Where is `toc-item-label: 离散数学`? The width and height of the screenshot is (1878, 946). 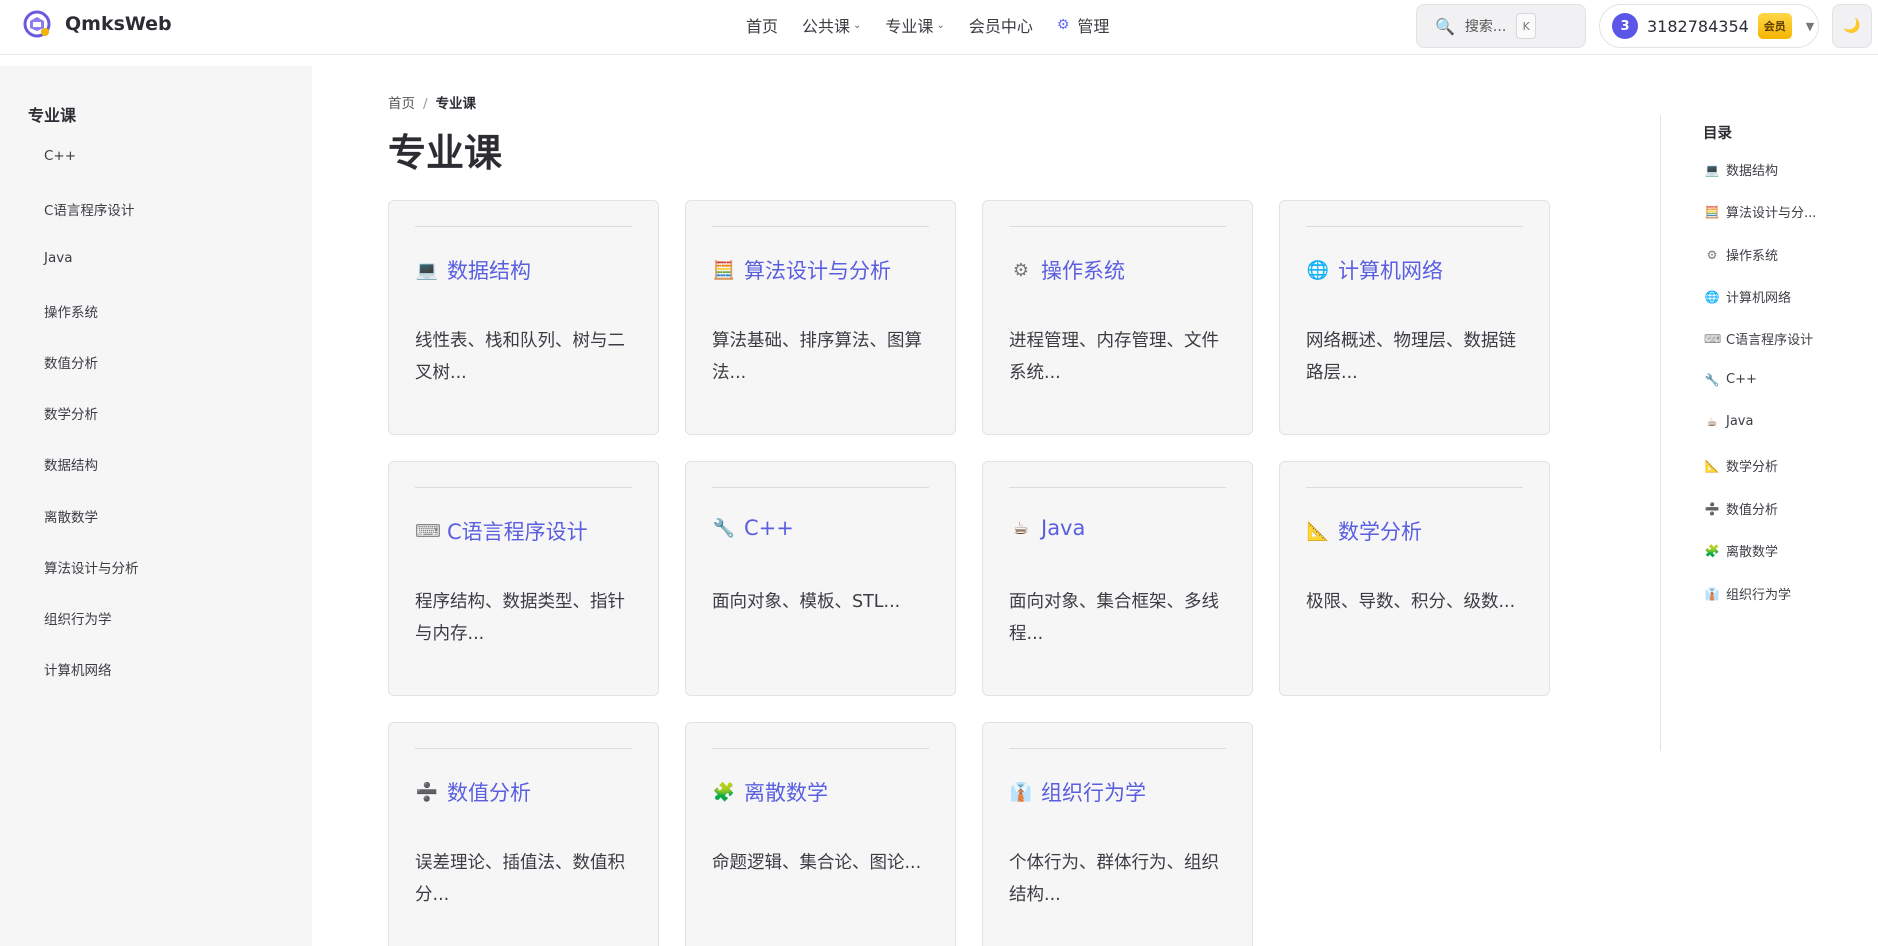 toc-item-label: 离散数学 is located at coordinates (1752, 552).